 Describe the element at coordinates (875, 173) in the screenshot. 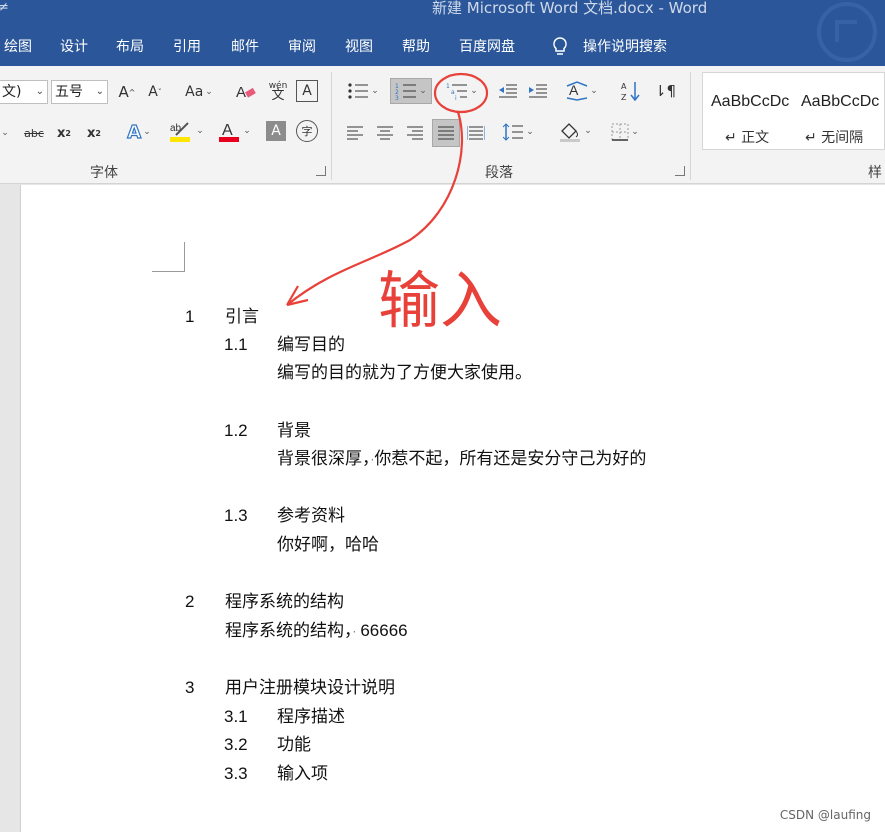

I see `styles-group-label: 样` at that location.